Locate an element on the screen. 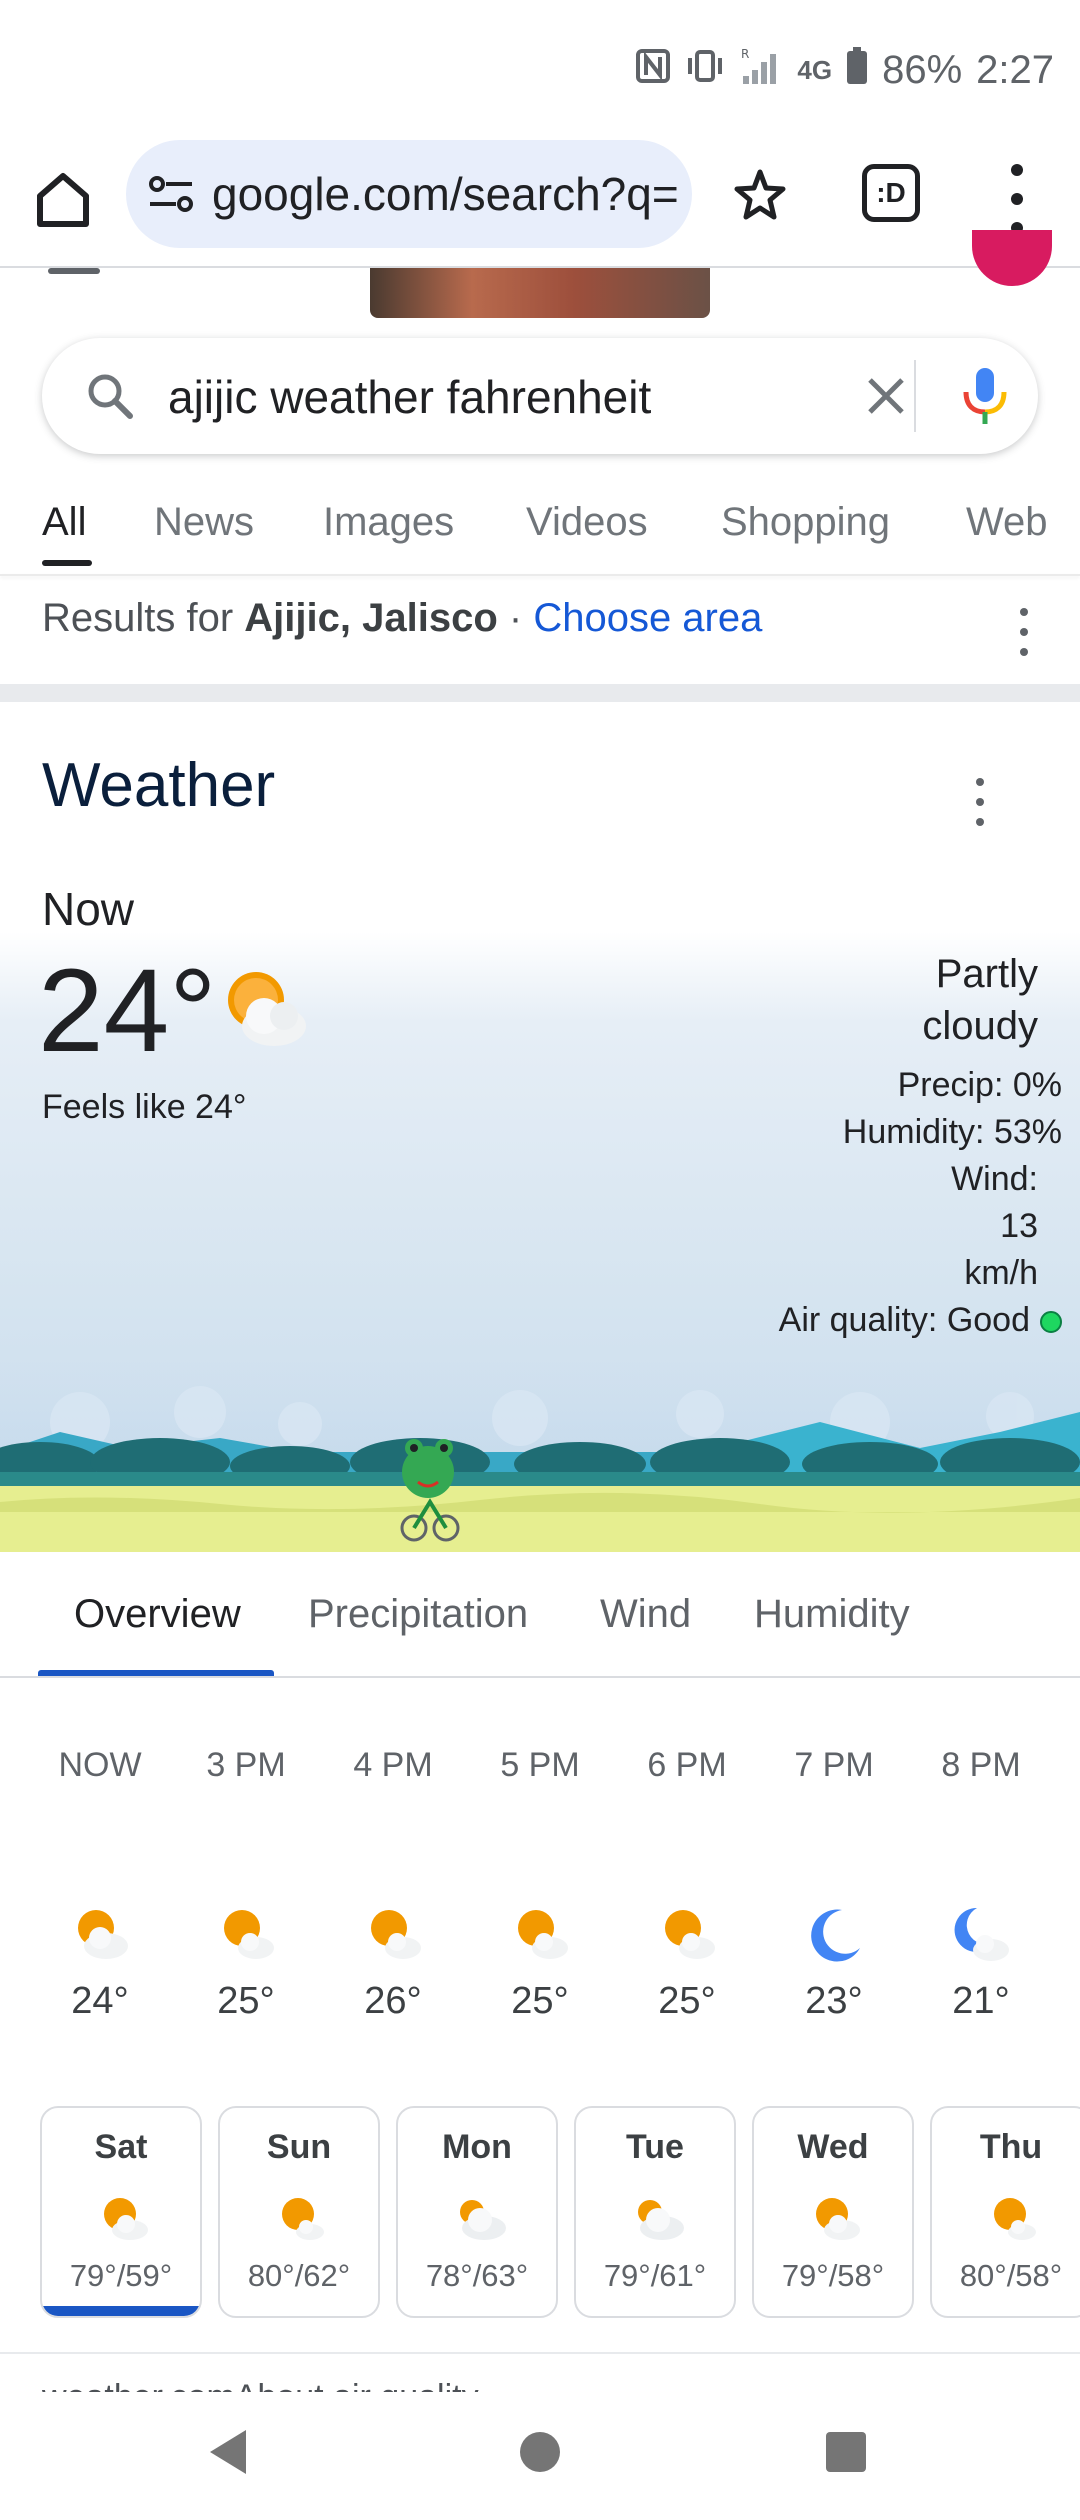 Image resolution: width=1080 pixels, height=2520 pixels. mic-icon is located at coordinates (985, 395).